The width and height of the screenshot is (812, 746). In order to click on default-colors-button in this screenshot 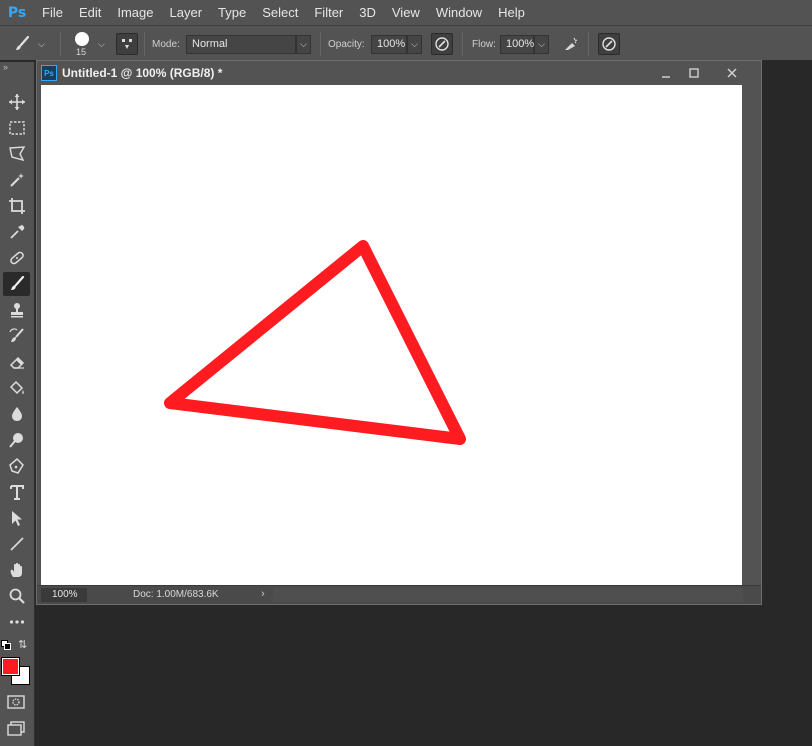, I will do `click(6, 645)`.